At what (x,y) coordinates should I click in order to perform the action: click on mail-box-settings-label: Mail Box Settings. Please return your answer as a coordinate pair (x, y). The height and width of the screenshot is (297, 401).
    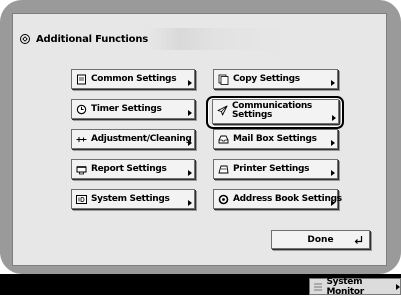
    Looking at the image, I should click on (275, 138).